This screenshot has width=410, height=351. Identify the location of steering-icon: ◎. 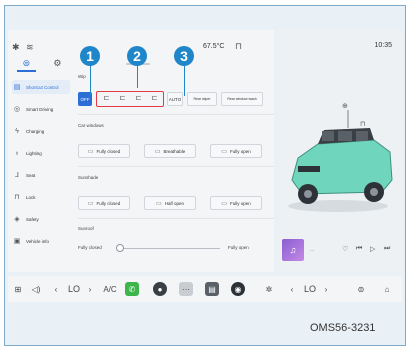
(17, 109).